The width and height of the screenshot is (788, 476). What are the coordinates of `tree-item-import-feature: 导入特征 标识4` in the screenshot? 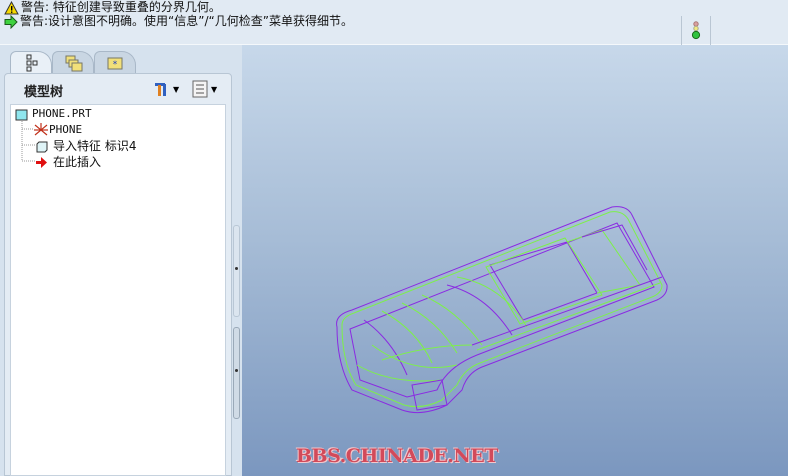 It's located at (85, 146).